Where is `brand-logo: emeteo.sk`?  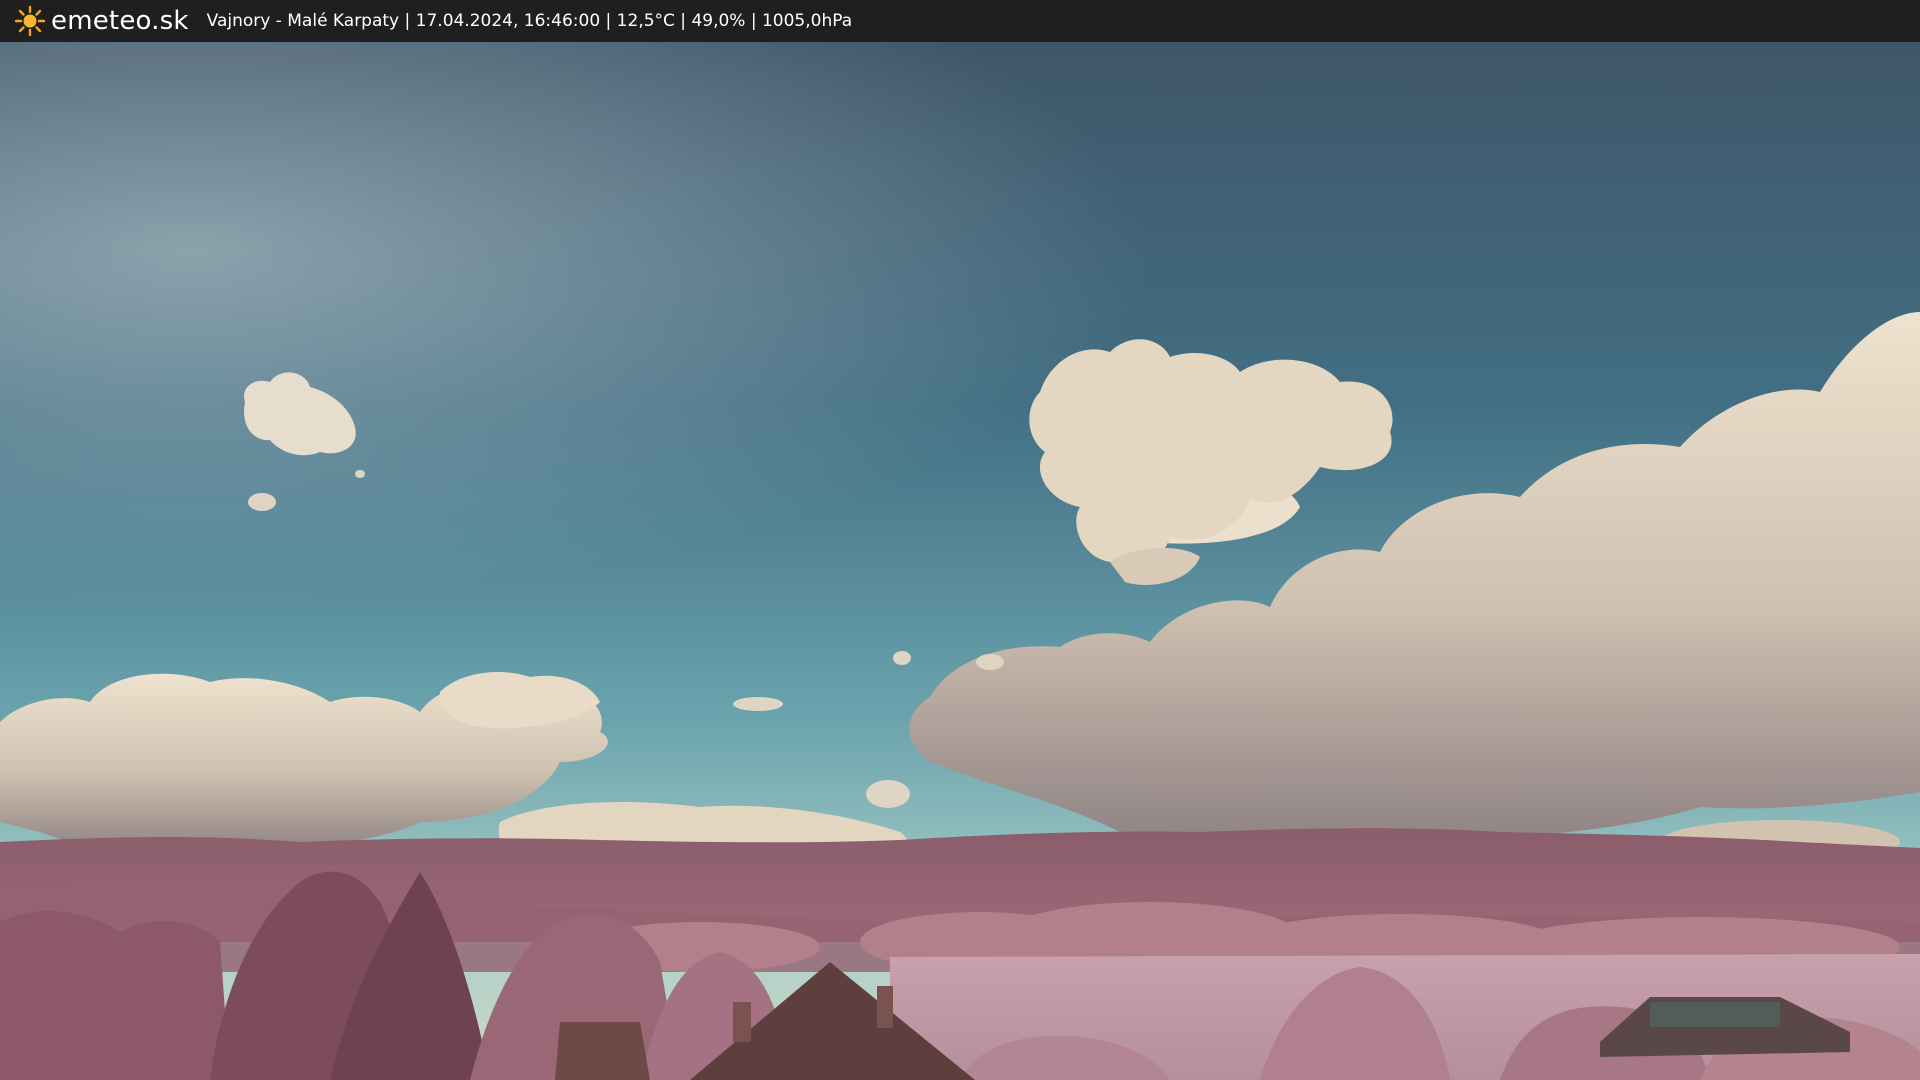 brand-logo: emeteo.sk is located at coordinates (101, 21).